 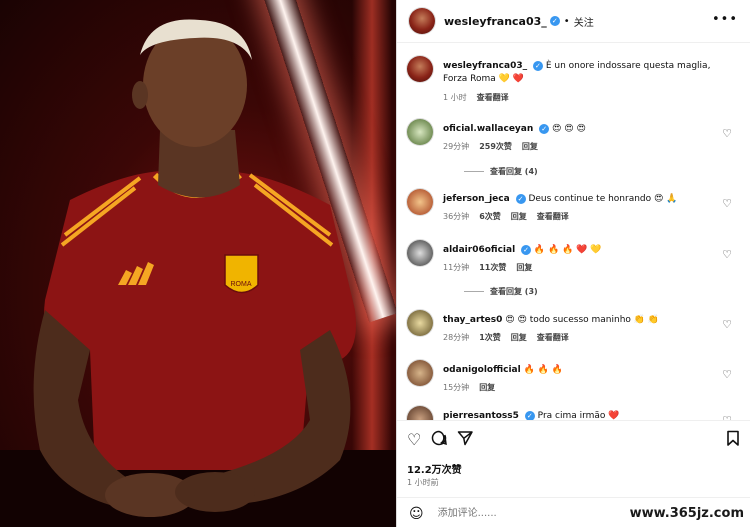 I want to click on more-options-icon: •••, so click(x=725, y=19).